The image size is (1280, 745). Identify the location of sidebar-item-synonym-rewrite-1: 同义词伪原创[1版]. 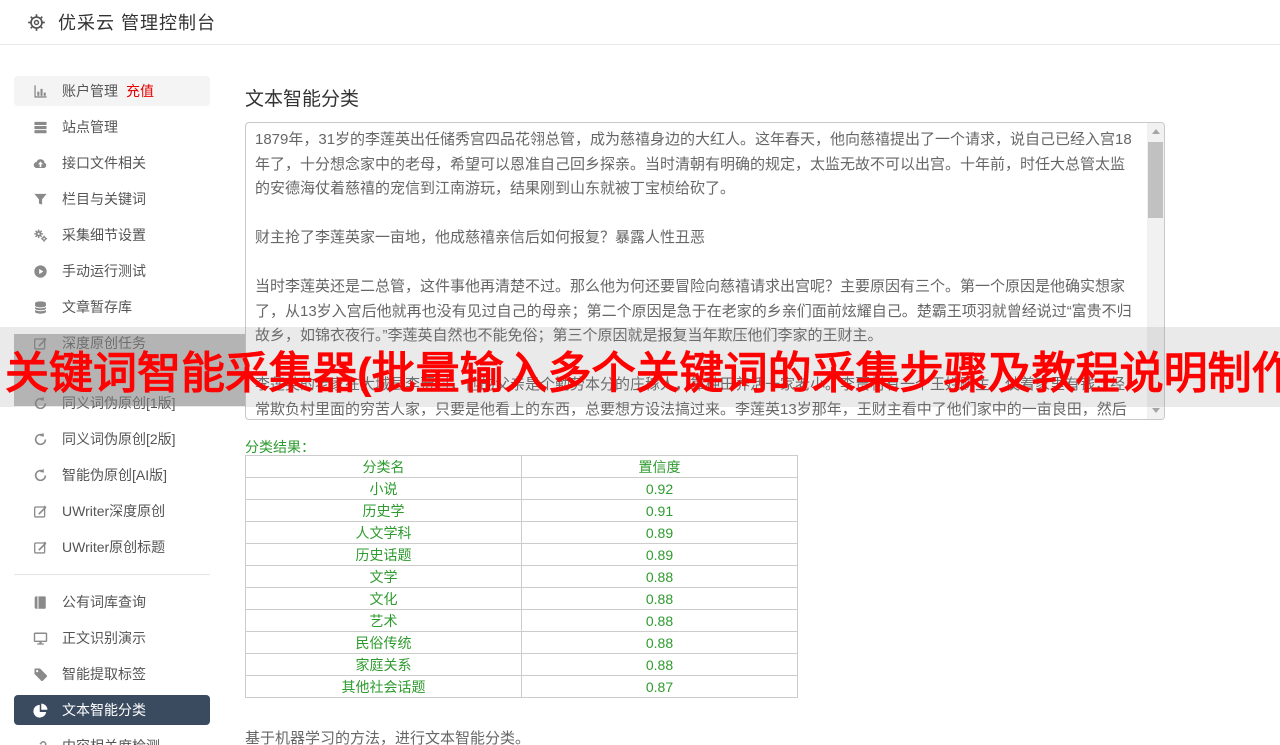
(112, 403).